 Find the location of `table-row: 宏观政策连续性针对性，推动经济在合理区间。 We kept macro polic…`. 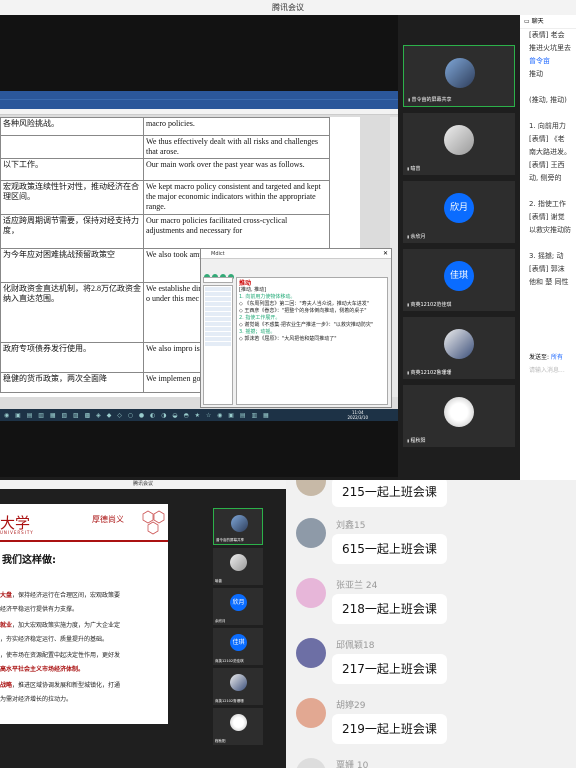

table-row: 宏观政策连续性针对性，推动经济在合理区间。 We kept macro polic… is located at coordinates (165, 197).